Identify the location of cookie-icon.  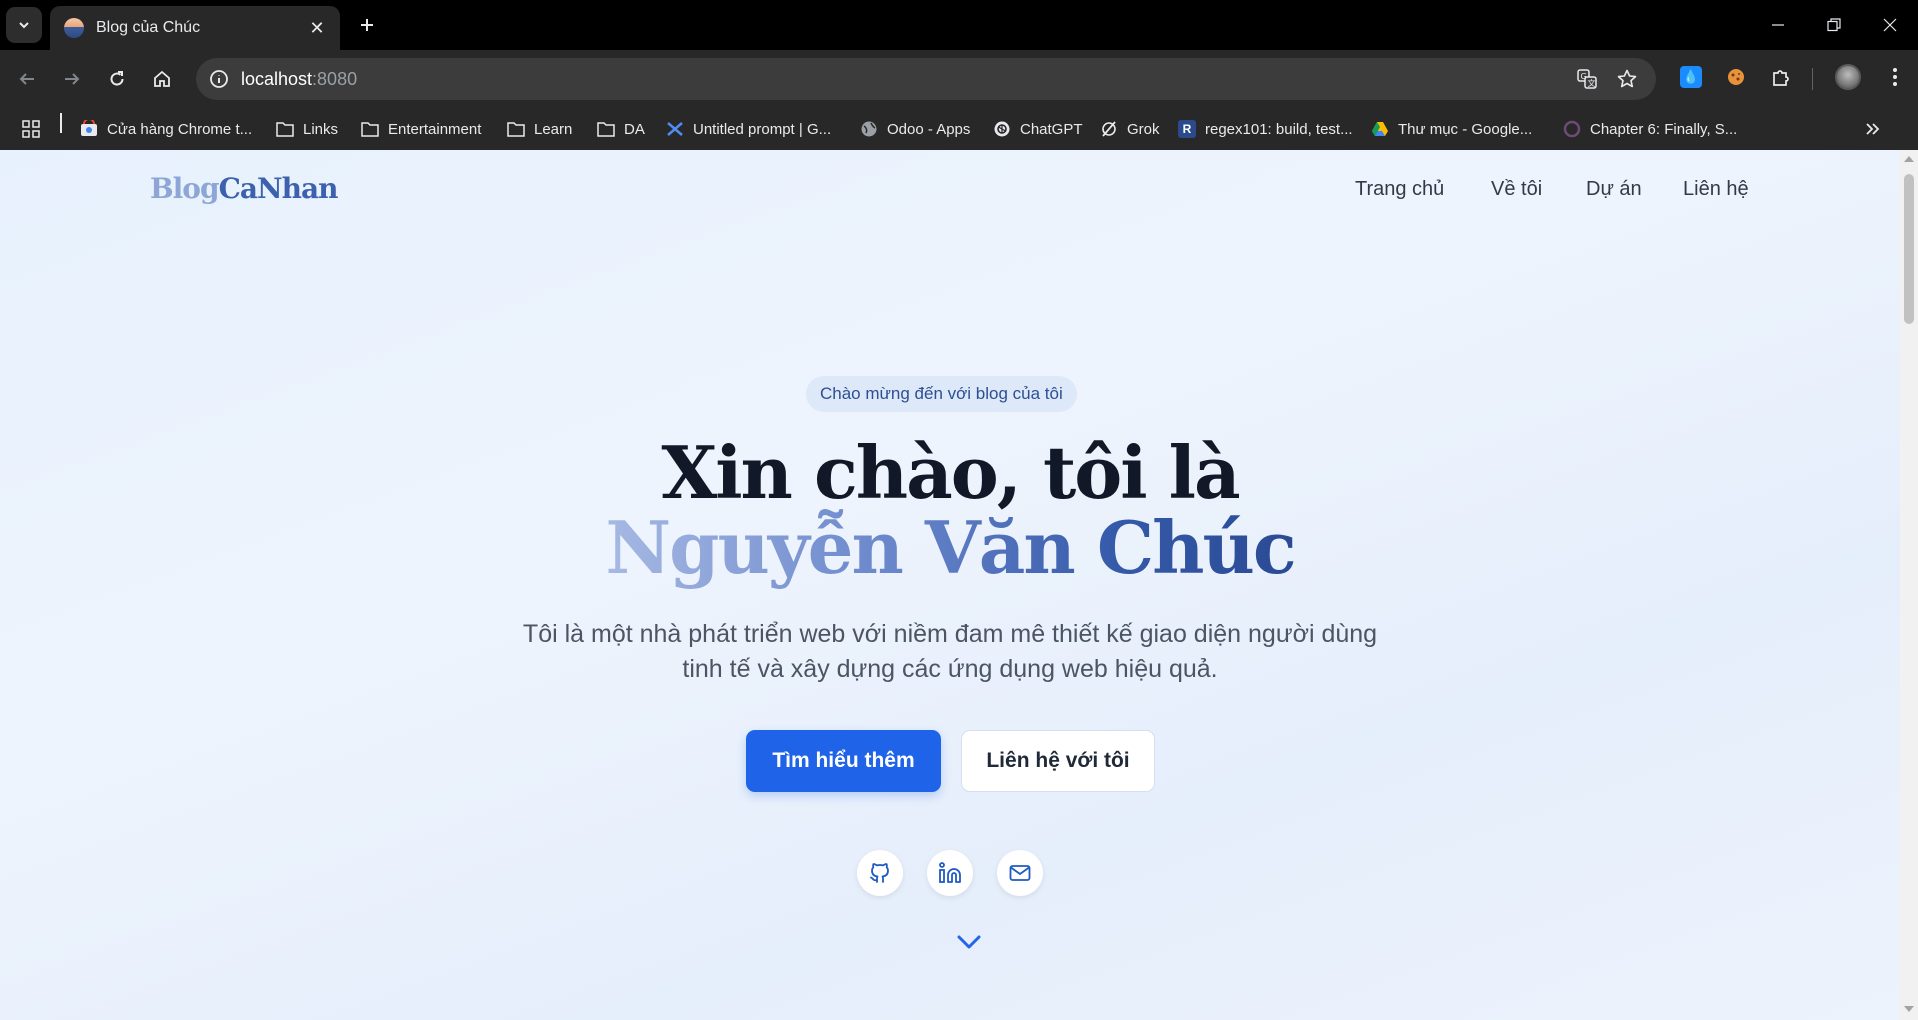
(1736, 77).